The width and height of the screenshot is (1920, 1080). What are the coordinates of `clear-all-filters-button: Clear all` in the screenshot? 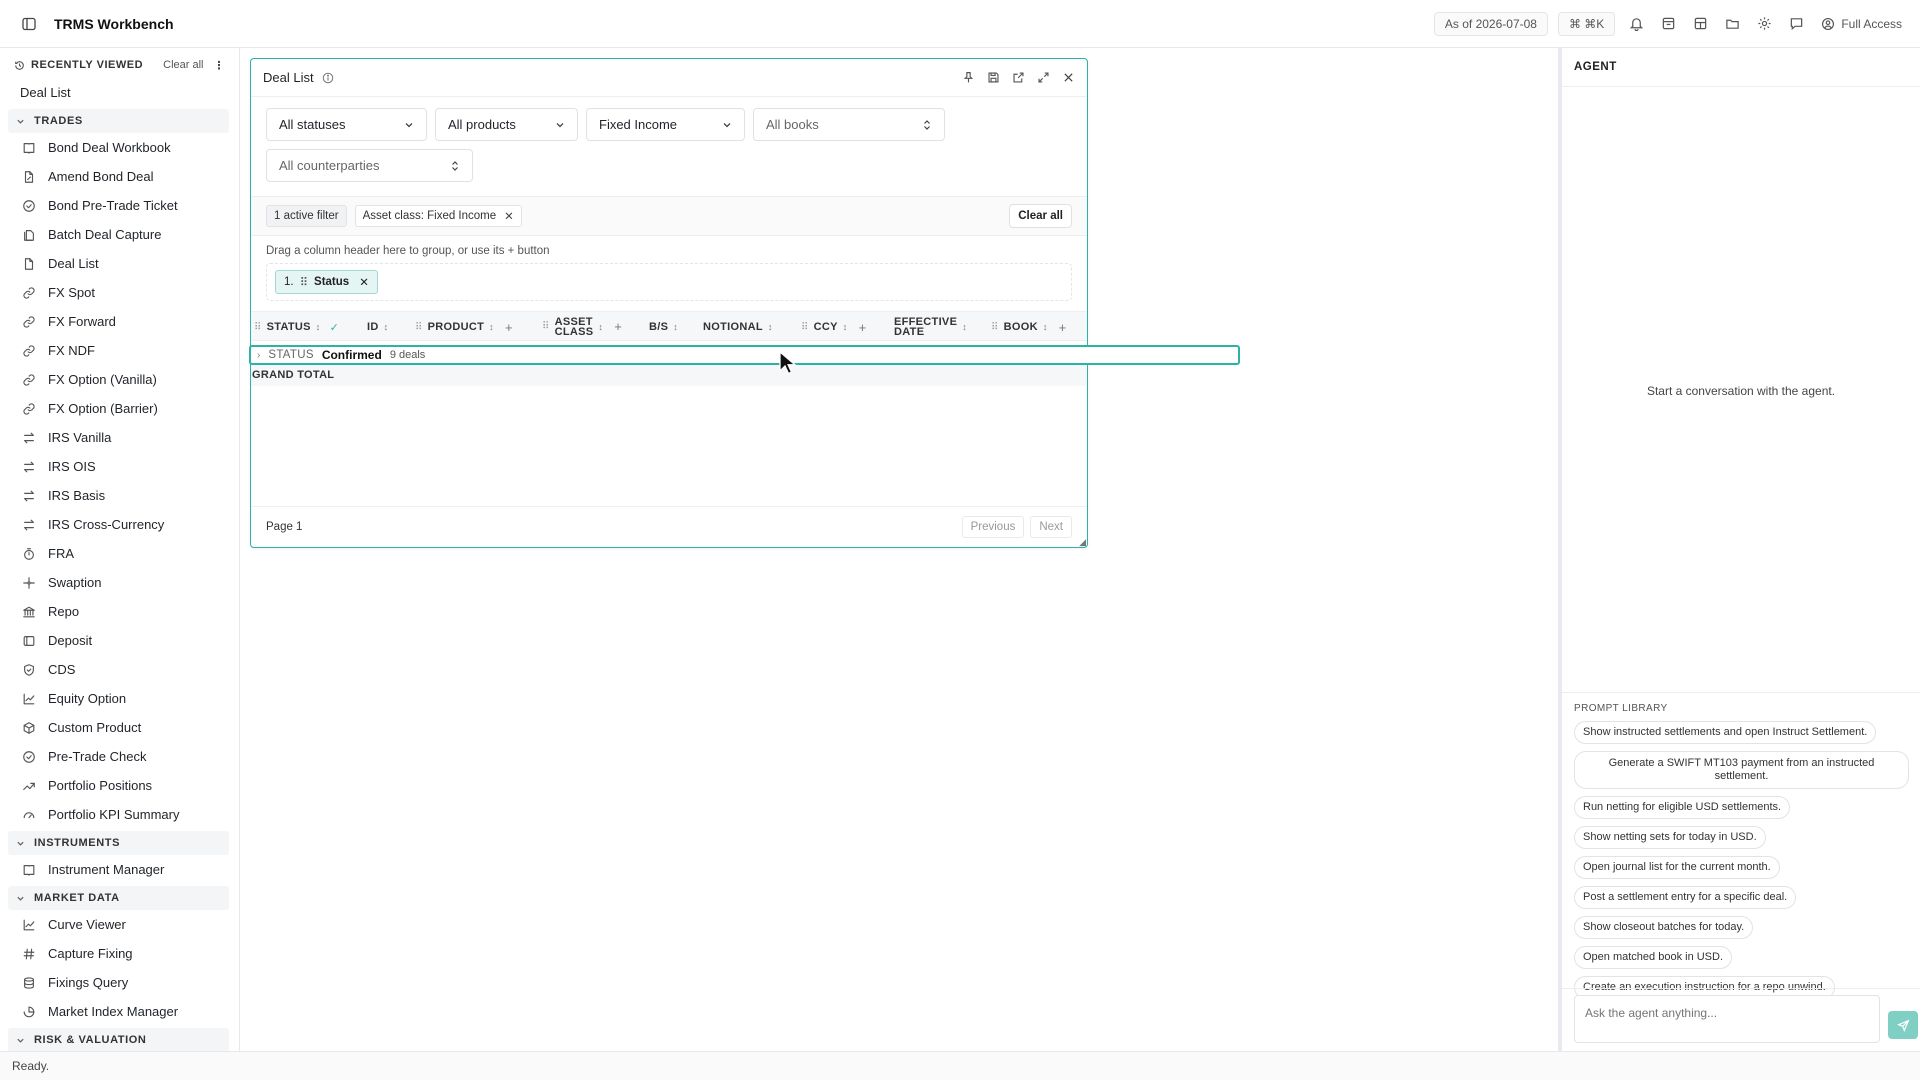 It's located at (1040, 216).